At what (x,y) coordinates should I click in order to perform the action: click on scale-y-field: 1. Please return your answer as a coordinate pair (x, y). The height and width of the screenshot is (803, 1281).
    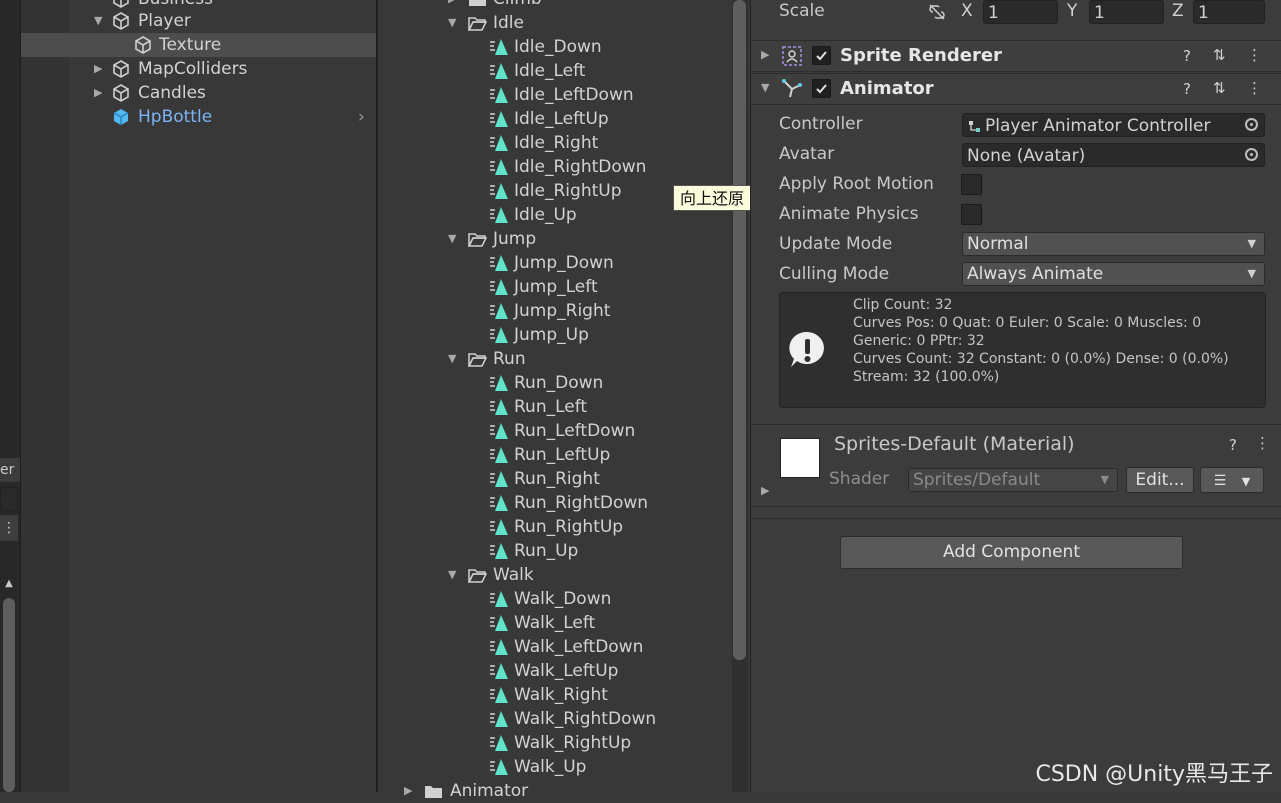
    Looking at the image, I should click on (1126, 12).